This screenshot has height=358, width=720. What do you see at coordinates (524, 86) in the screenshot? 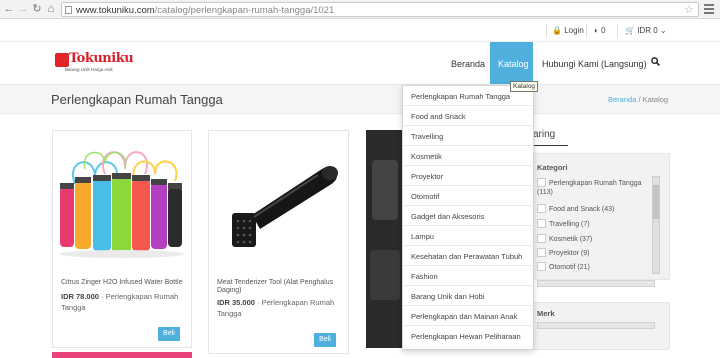
I see `catalog-tooltip: Katalog` at bounding box center [524, 86].